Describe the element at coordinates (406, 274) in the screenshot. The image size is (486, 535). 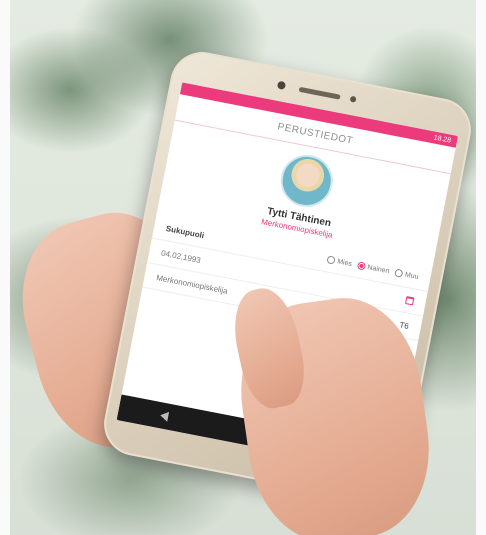
I see `gender-option-muu: Muu` at that location.